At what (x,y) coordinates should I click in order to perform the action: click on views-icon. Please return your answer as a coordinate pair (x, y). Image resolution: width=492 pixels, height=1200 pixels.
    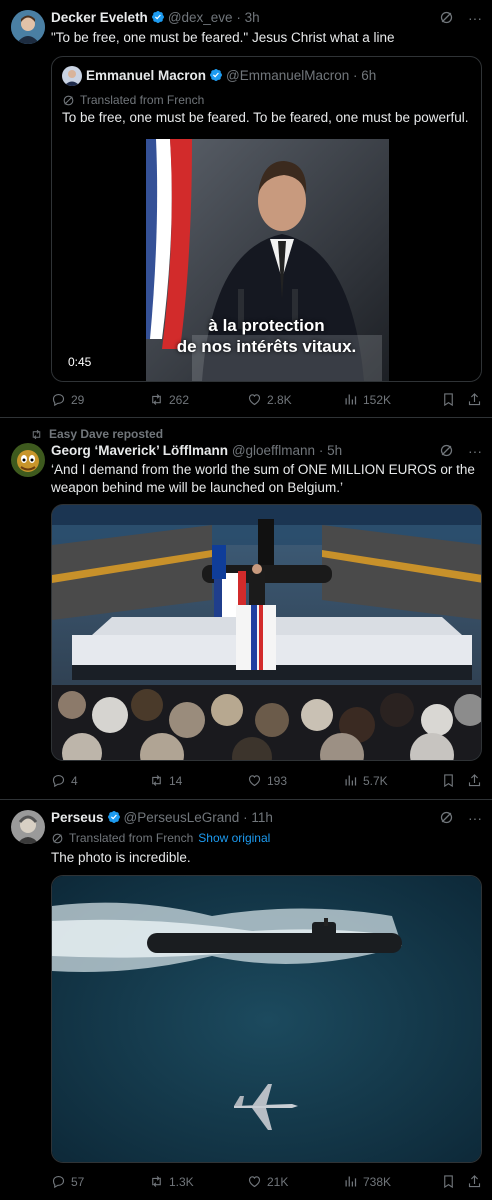
    Looking at the image, I should click on (350, 780).